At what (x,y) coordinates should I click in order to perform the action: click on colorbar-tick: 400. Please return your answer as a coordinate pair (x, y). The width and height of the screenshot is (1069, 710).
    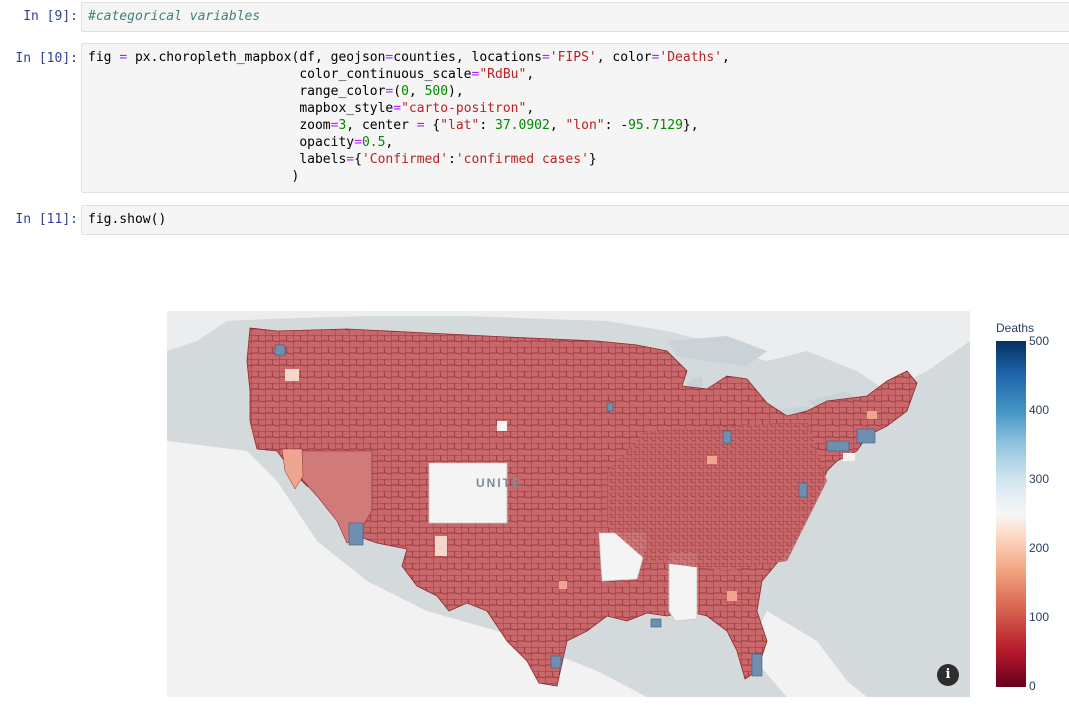
    Looking at the image, I should click on (1039, 410).